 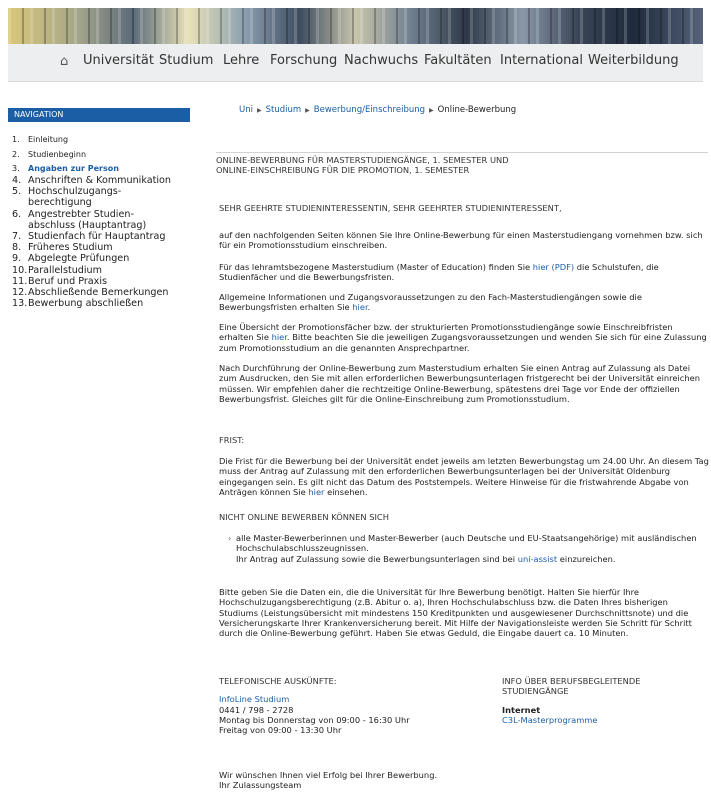 I want to click on closing-line-2: Ihr Zulassungsteam, so click(x=260, y=785).